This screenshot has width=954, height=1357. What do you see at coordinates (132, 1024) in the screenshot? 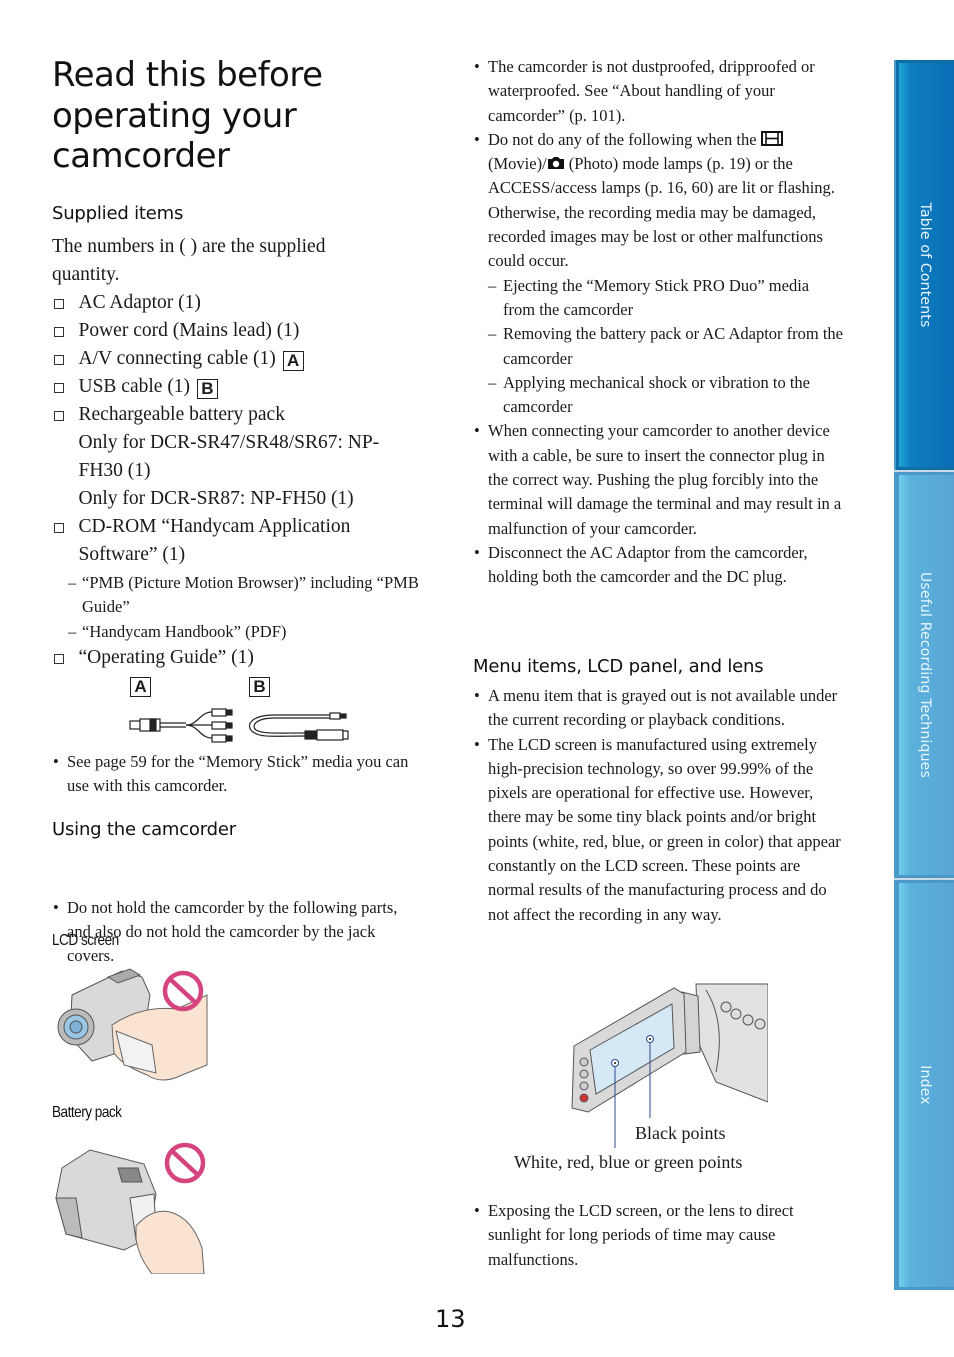
I see `lcd-screen-hold-illustration` at bounding box center [132, 1024].